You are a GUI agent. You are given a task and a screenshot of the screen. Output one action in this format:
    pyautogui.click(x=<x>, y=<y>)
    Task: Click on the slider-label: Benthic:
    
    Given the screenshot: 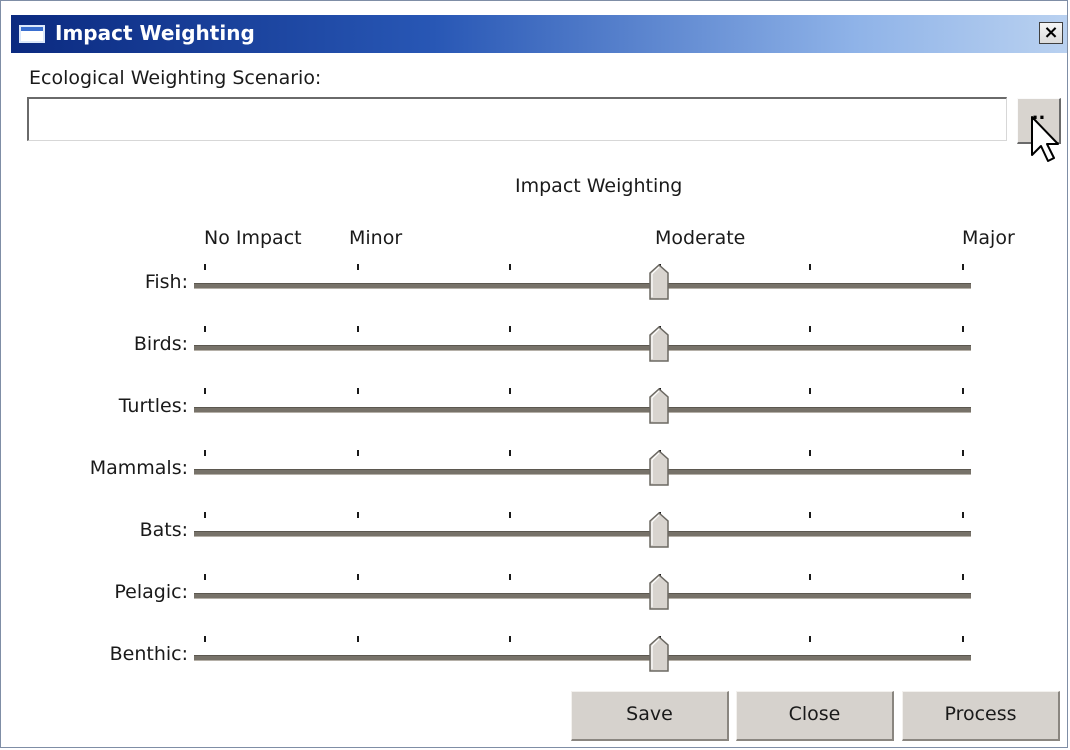 What is the action you would take?
    pyautogui.click(x=148, y=654)
    